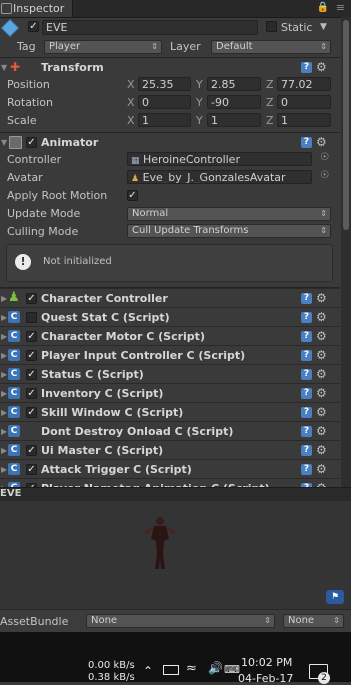 This screenshot has height=685, width=351. What do you see at coordinates (335, 597) in the screenshot?
I see `tag-icon: ⚑` at bounding box center [335, 597].